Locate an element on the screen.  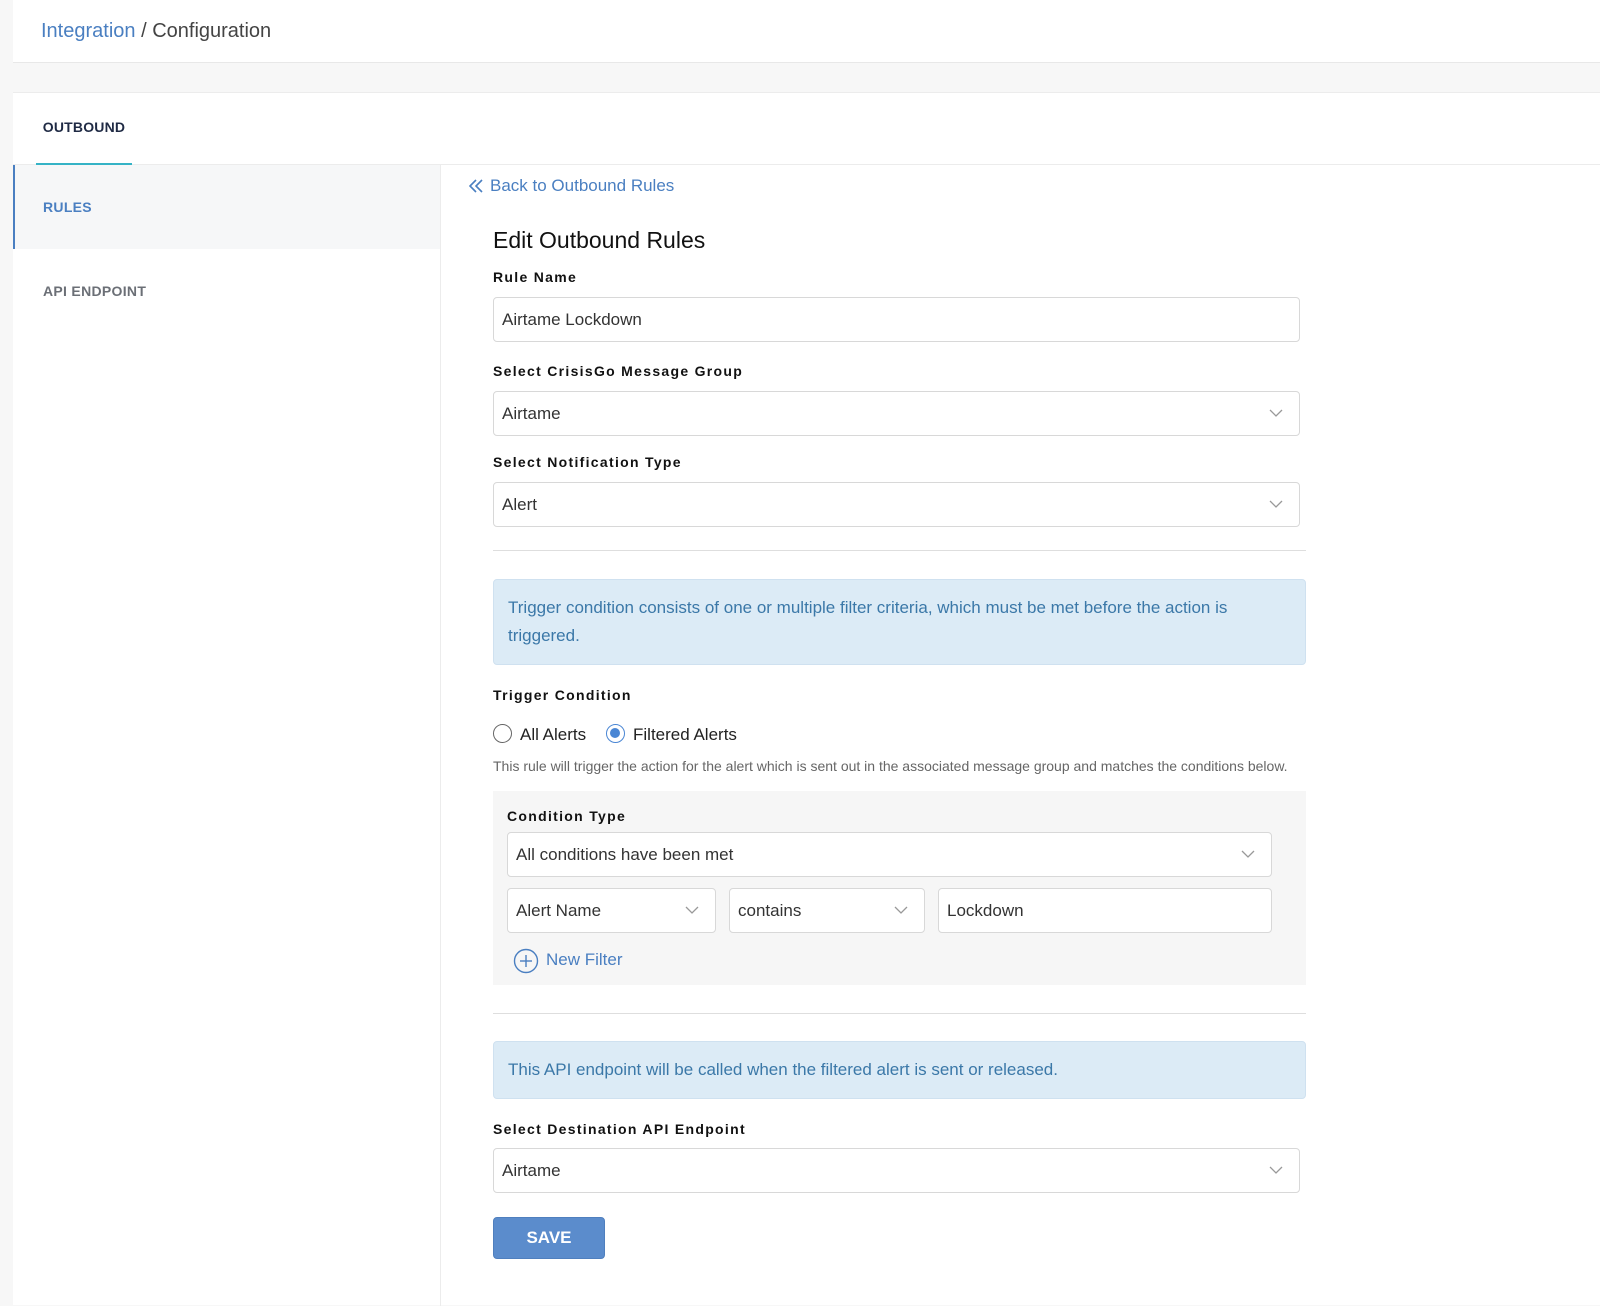
radio-all-alerts is located at coordinates (502, 733).